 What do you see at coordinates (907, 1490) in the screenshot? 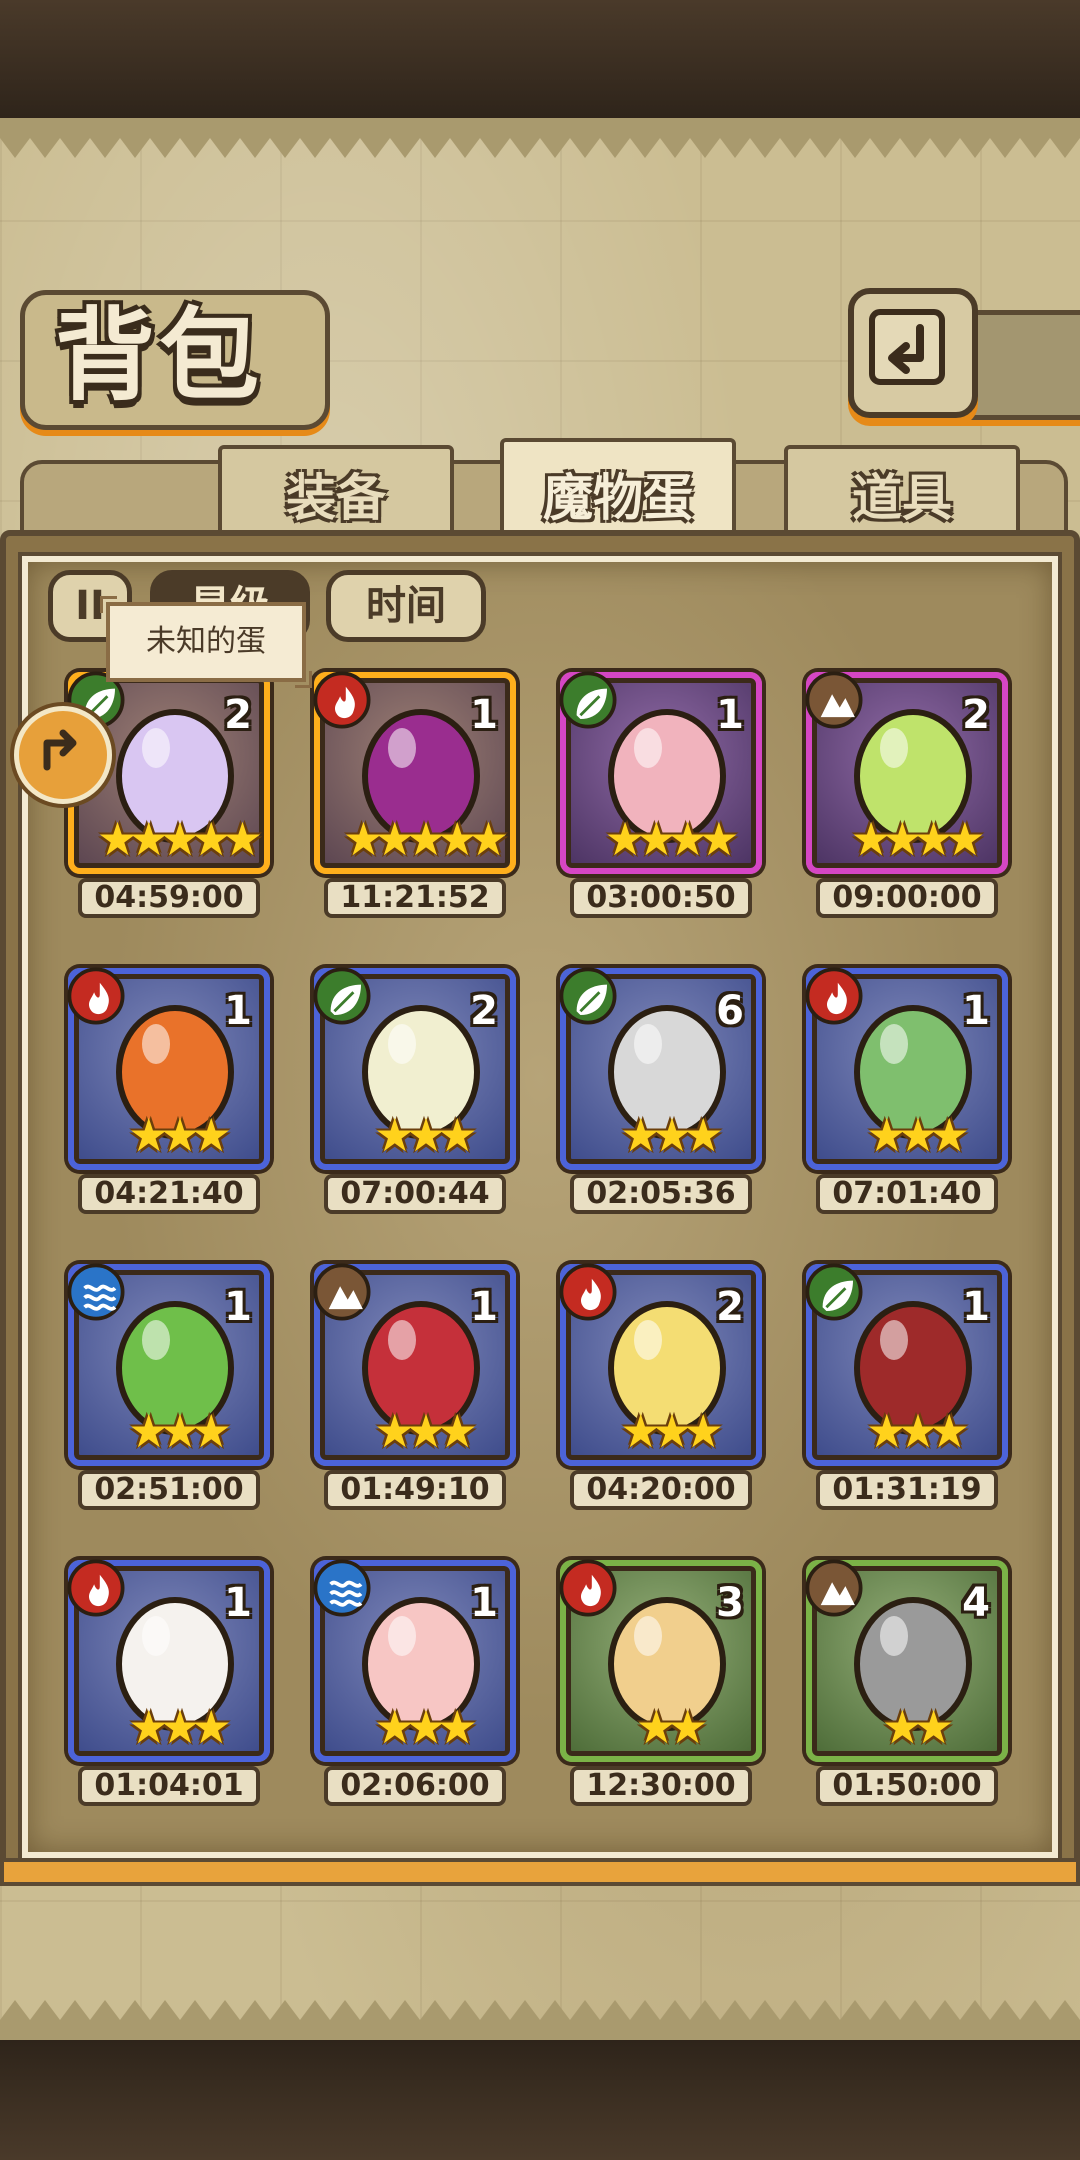
I see `hatch-timer: 01:31:19` at bounding box center [907, 1490].